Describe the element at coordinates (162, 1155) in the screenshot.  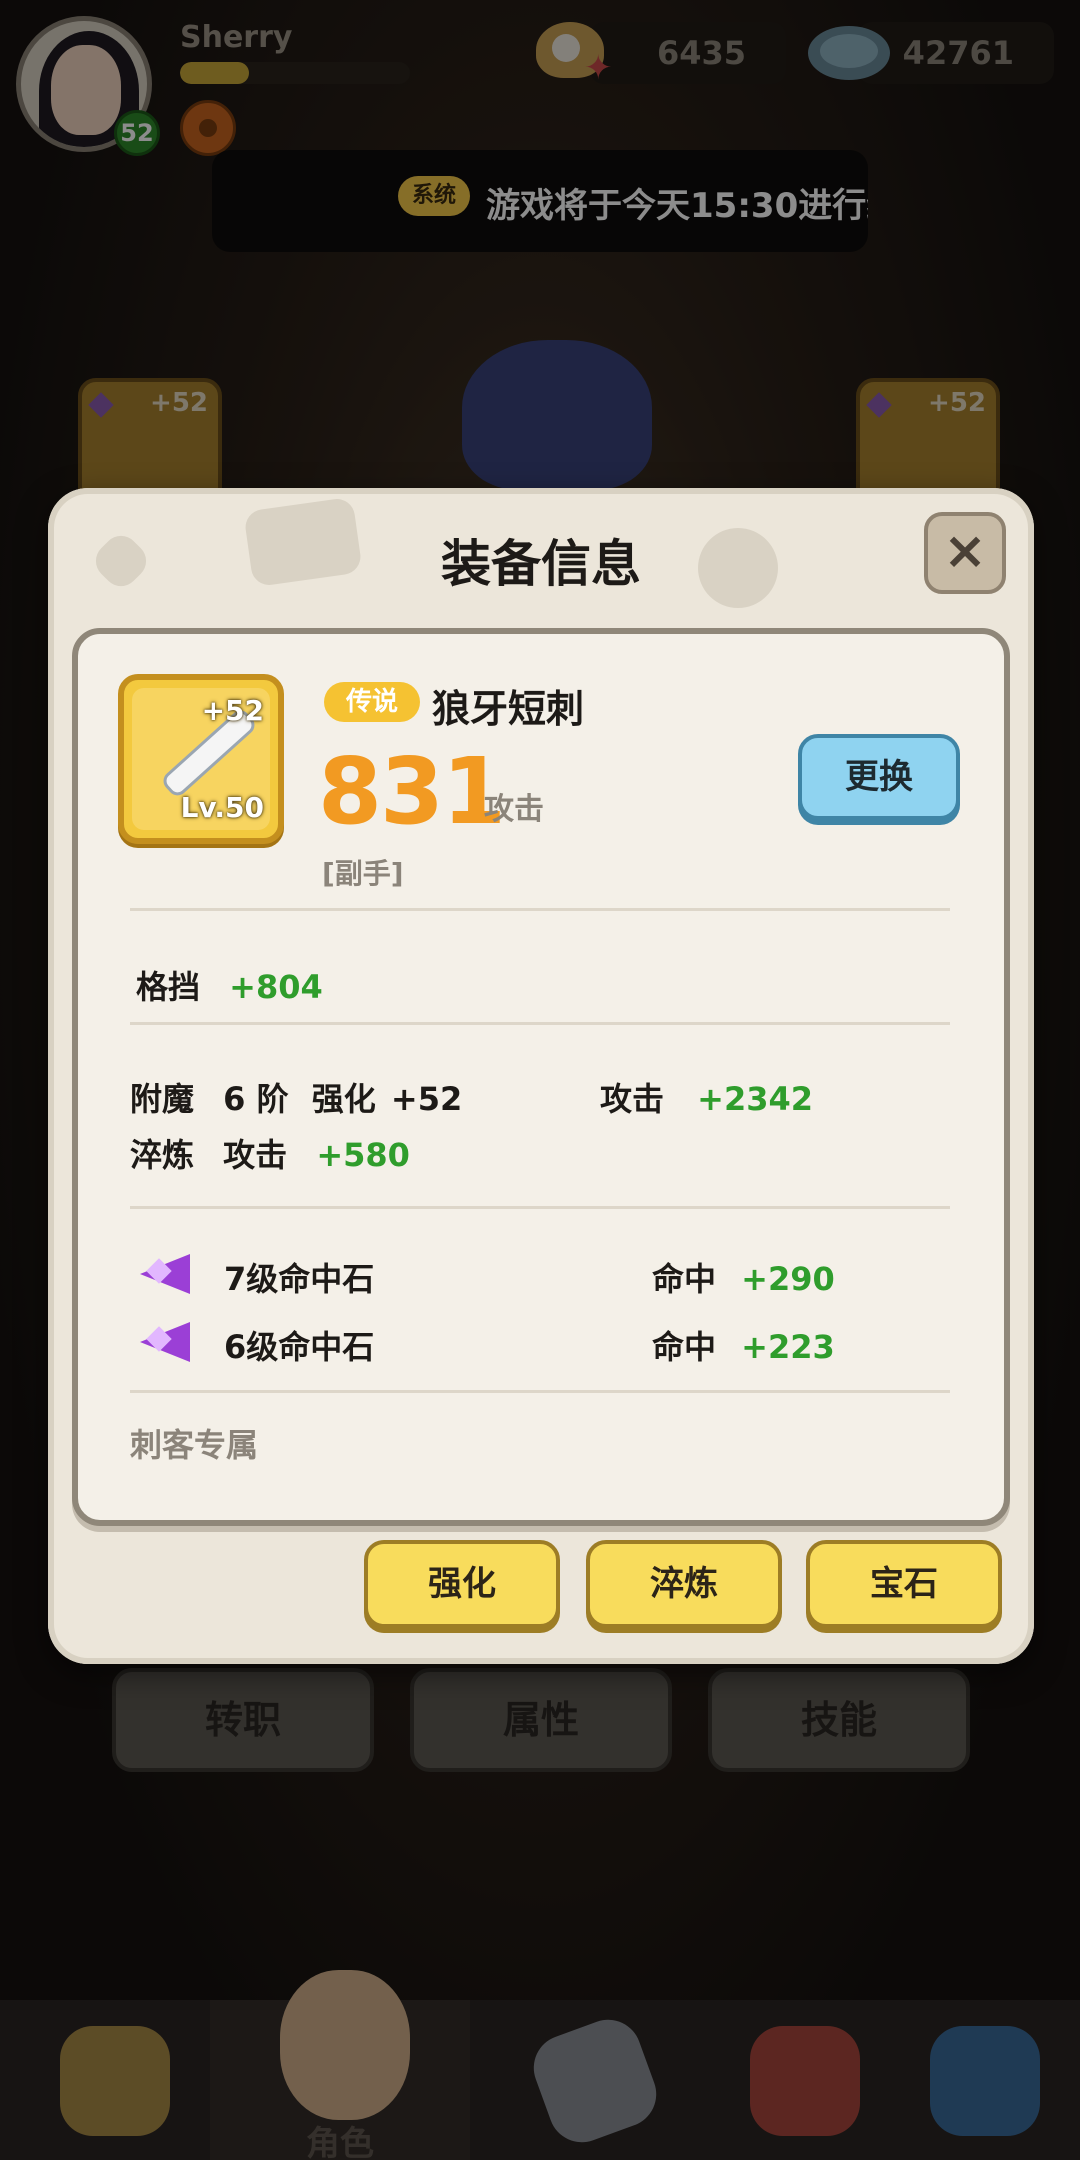
I see `refine-label: 淬炼` at that location.